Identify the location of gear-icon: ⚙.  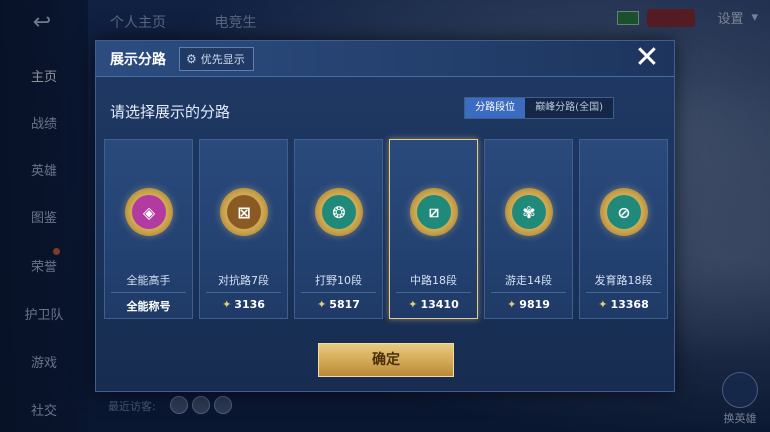
(191, 59).